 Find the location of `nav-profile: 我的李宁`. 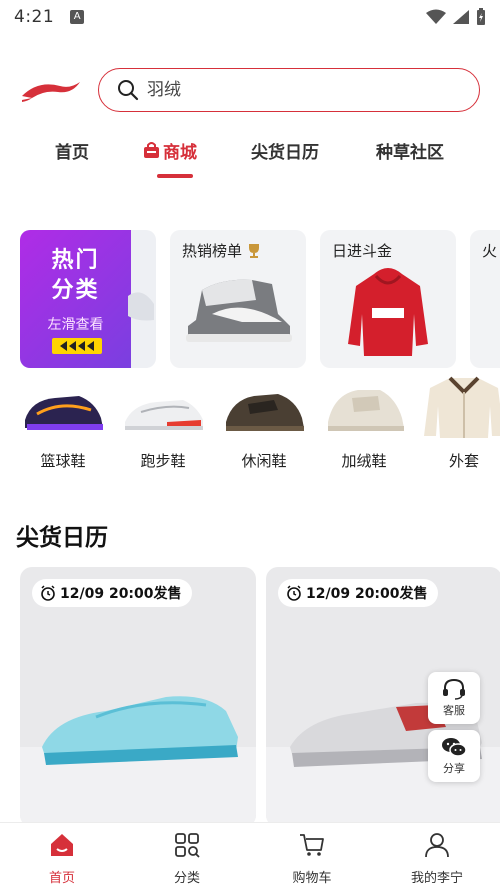

nav-profile: 我的李宁 is located at coordinates (437, 858).